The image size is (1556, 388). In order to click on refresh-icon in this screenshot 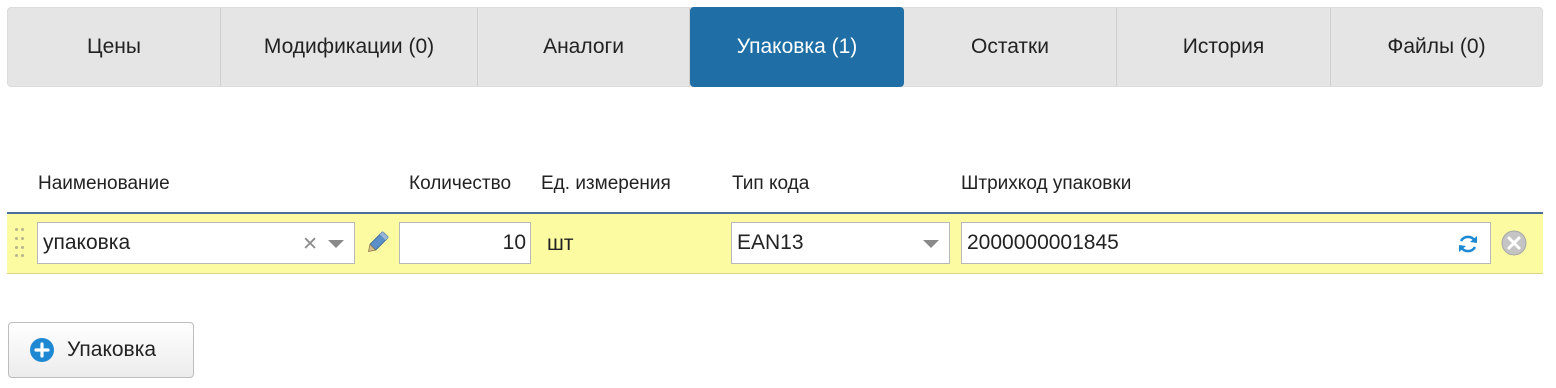, I will do `click(1468, 244)`.